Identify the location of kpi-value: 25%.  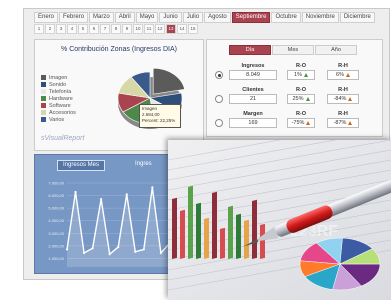
(298, 99).